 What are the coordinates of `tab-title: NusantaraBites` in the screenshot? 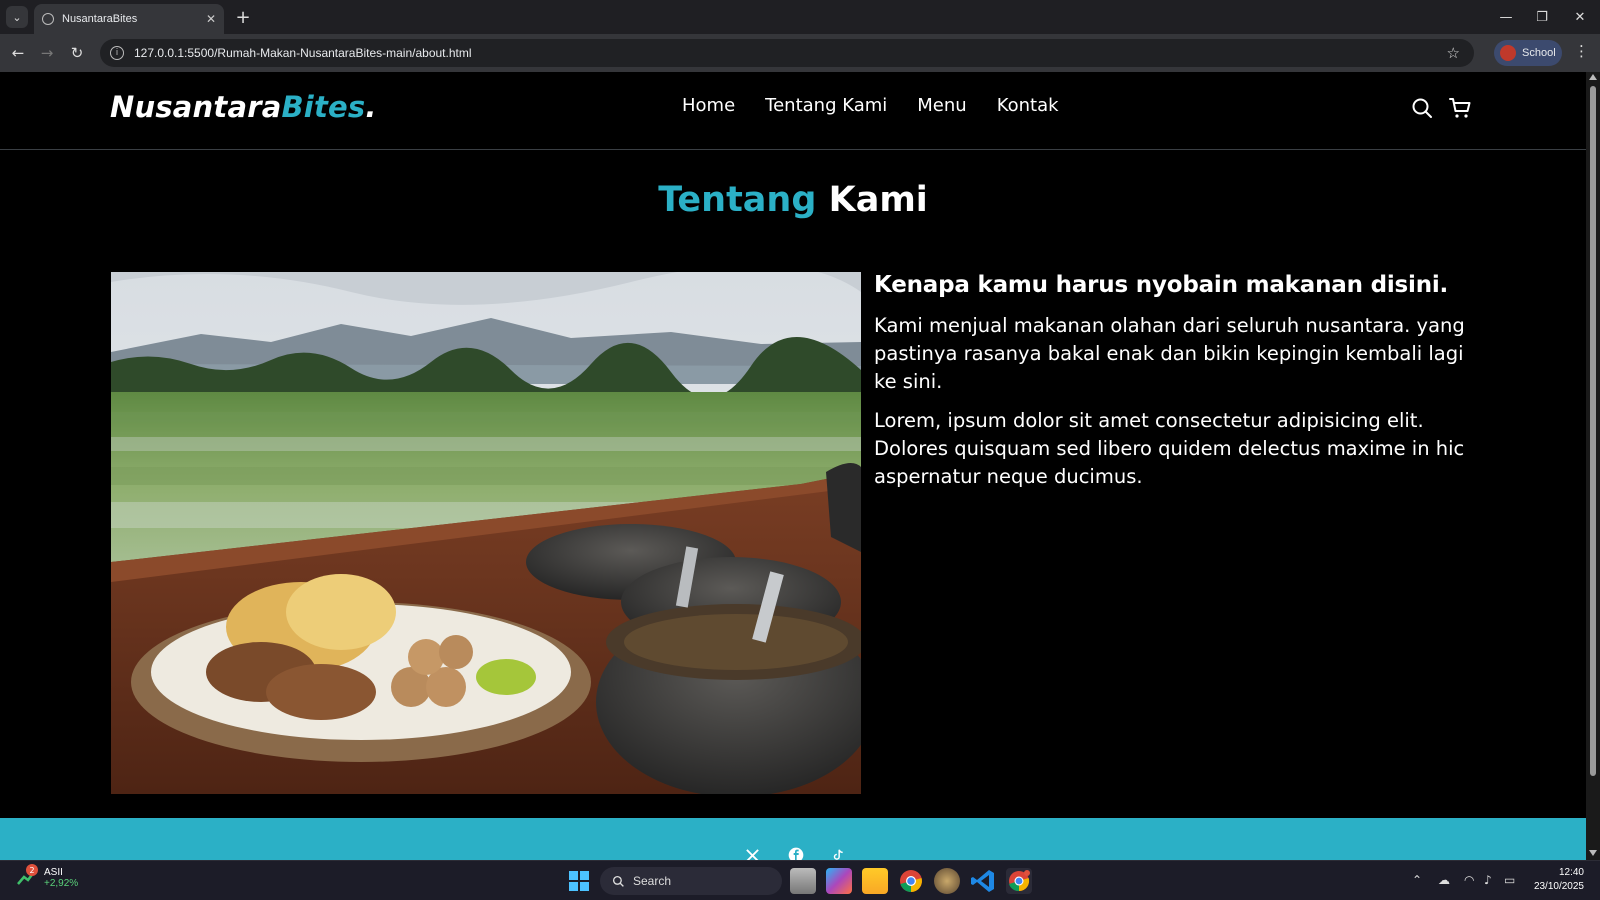 It's located at (100, 19).